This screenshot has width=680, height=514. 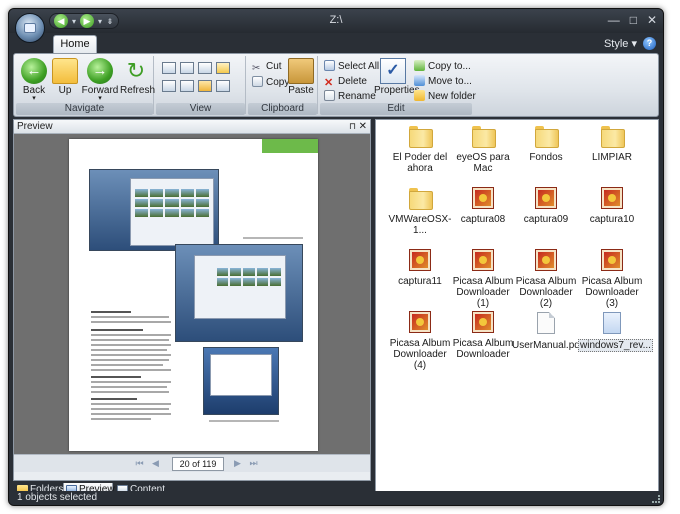 I want to click on file-item: Picasa Album Downloader (3), so click(x=612, y=279).